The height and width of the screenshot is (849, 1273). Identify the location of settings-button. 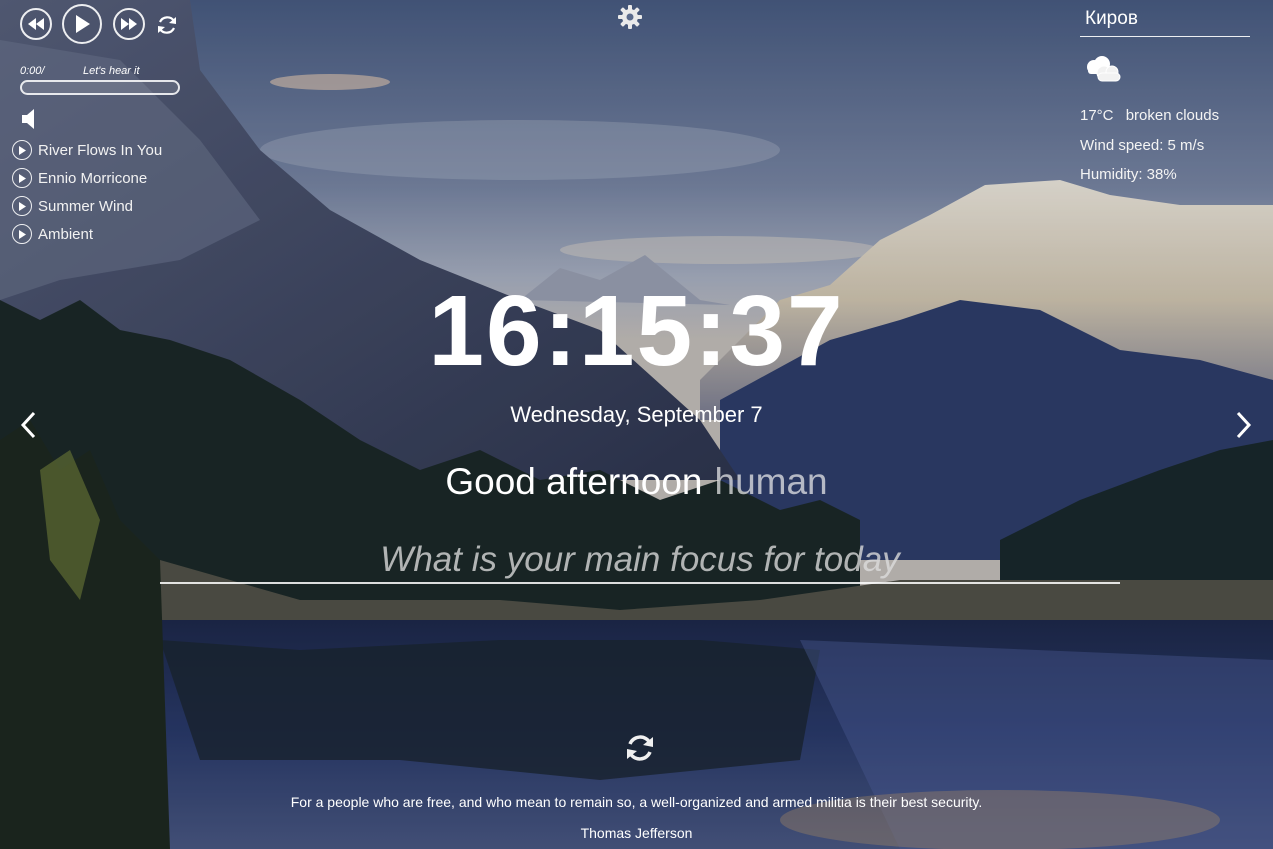
(630, 17).